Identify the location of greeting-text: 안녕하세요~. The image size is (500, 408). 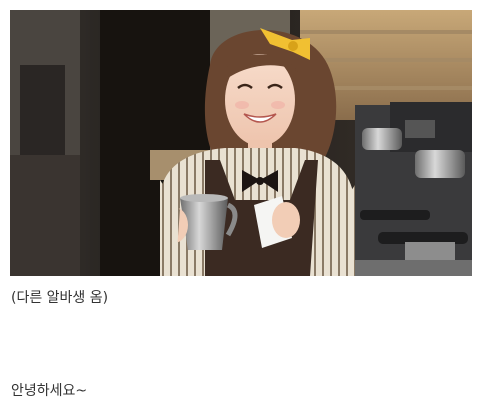
(49, 391).